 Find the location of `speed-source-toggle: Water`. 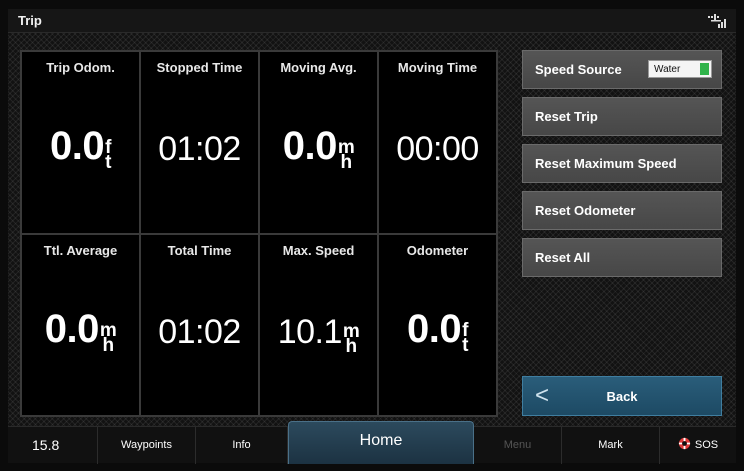

speed-source-toggle: Water is located at coordinates (680, 69).